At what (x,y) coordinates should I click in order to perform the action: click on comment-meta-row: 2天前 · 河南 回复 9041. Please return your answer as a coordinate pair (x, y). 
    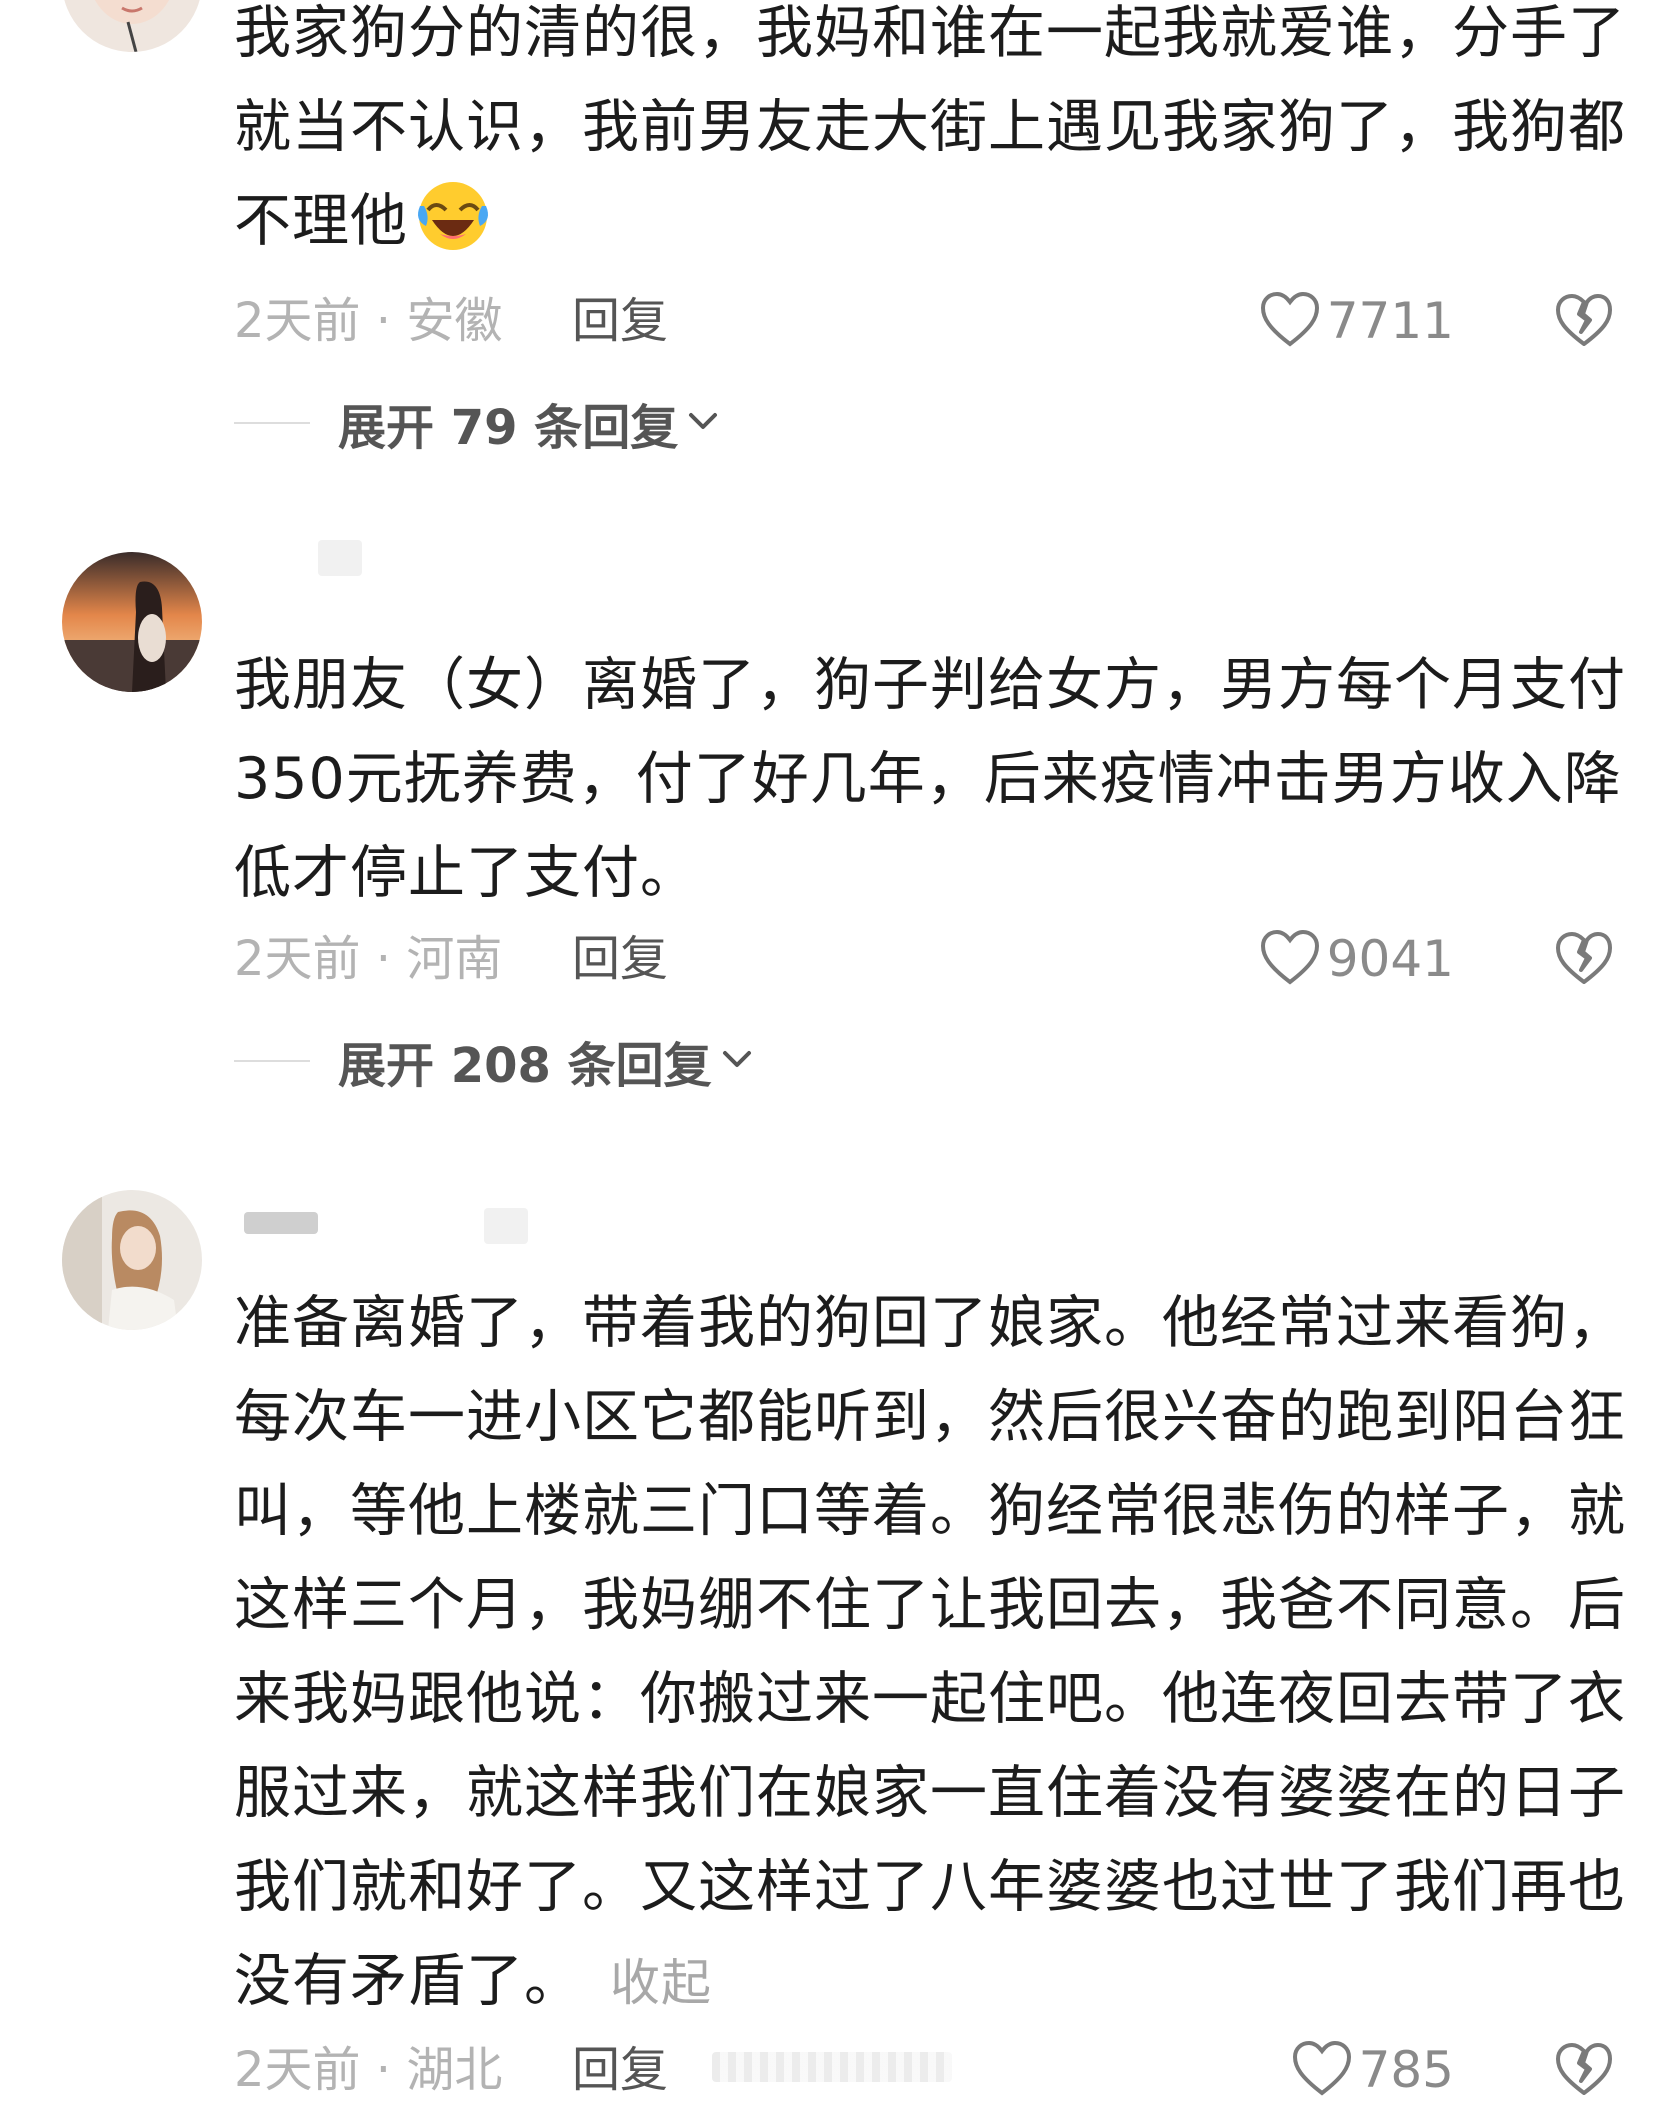
    Looking at the image, I should click on (924, 959).